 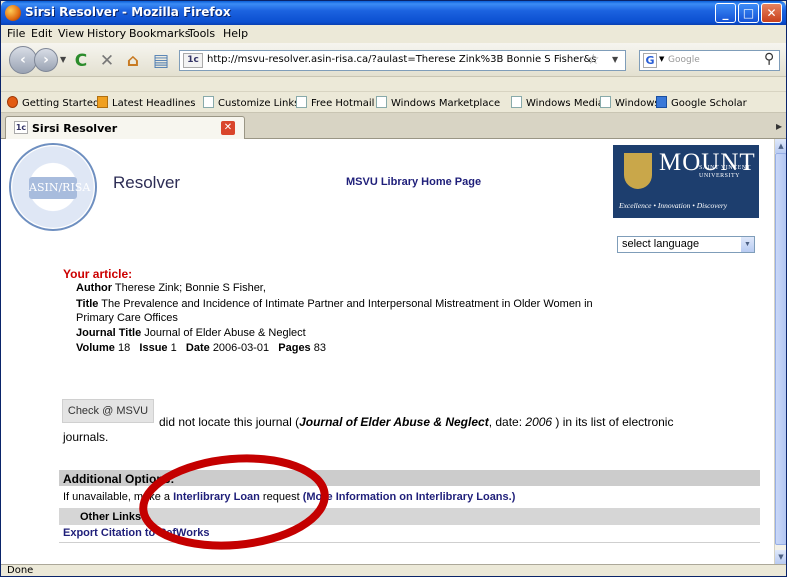 I want to click on tab-list-icon: ▸, so click(x=779, y=126).